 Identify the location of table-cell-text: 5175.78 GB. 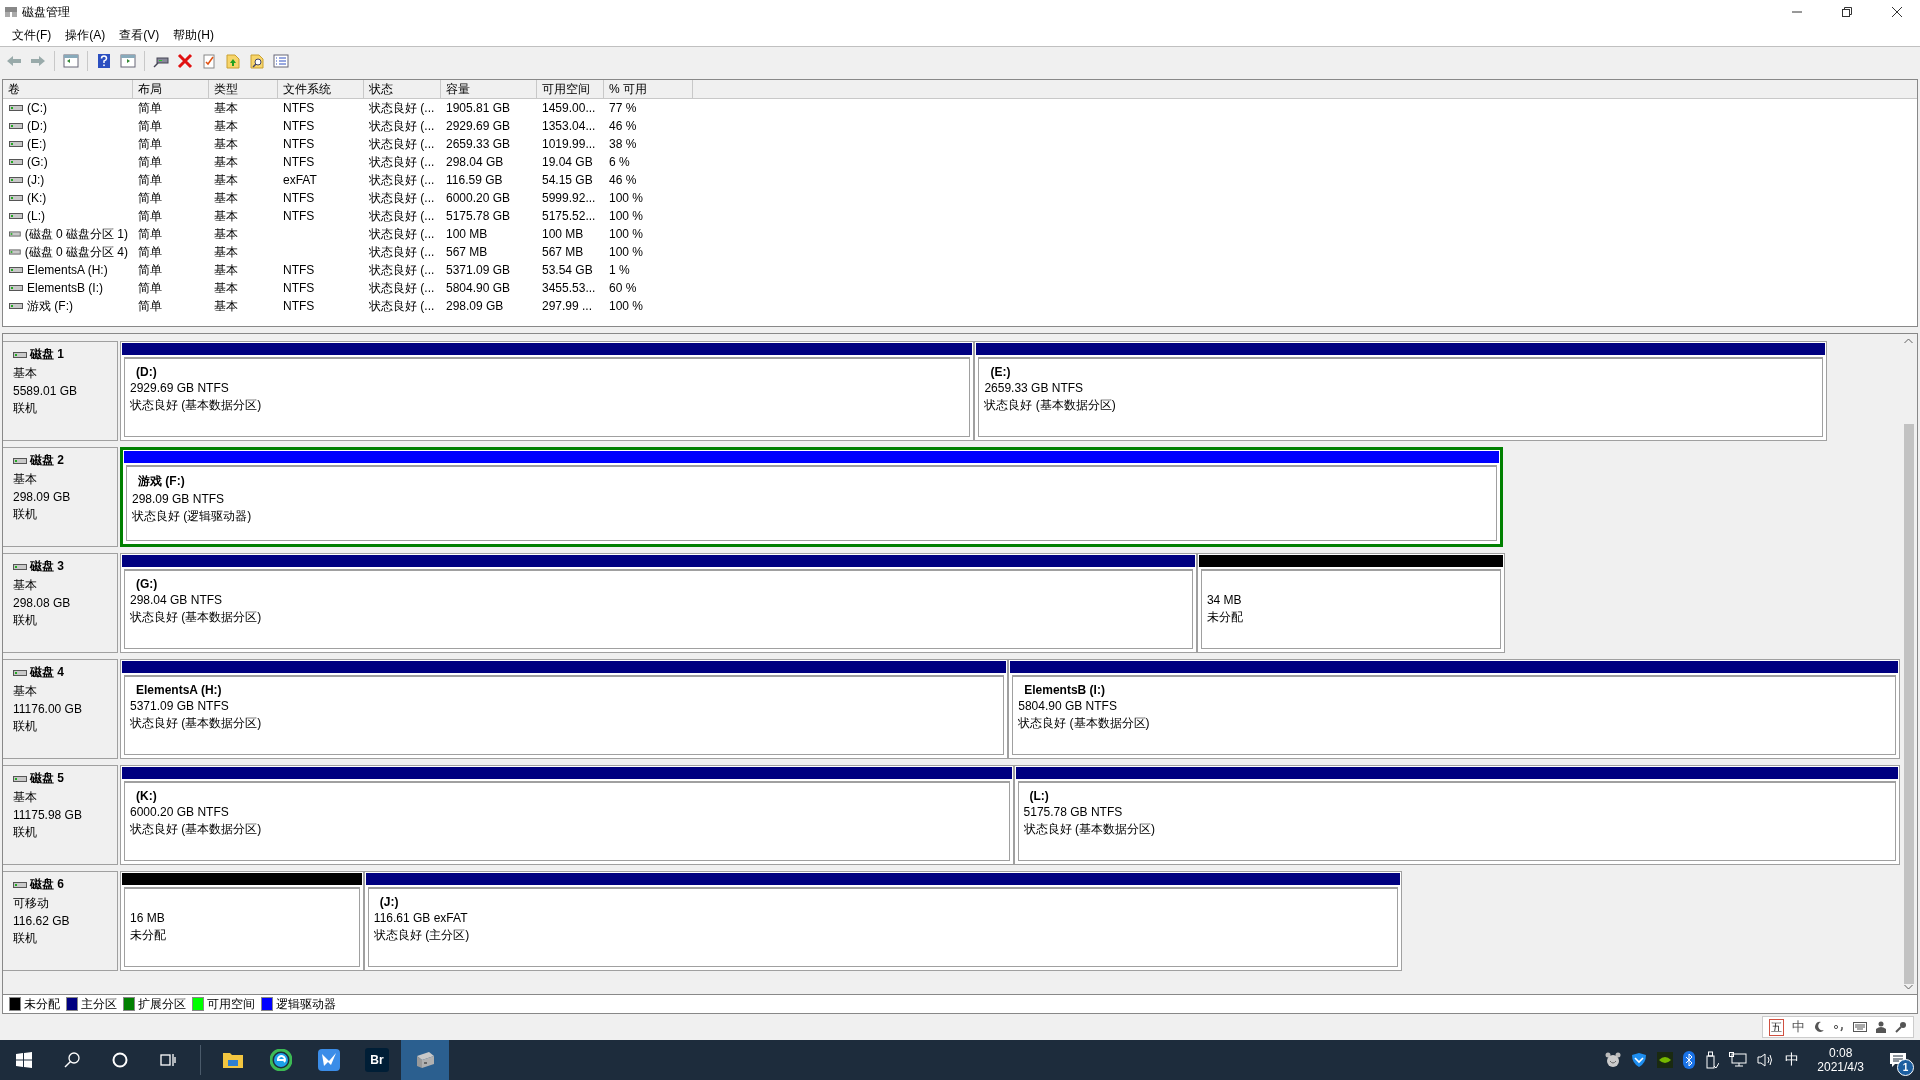
(478, 216).